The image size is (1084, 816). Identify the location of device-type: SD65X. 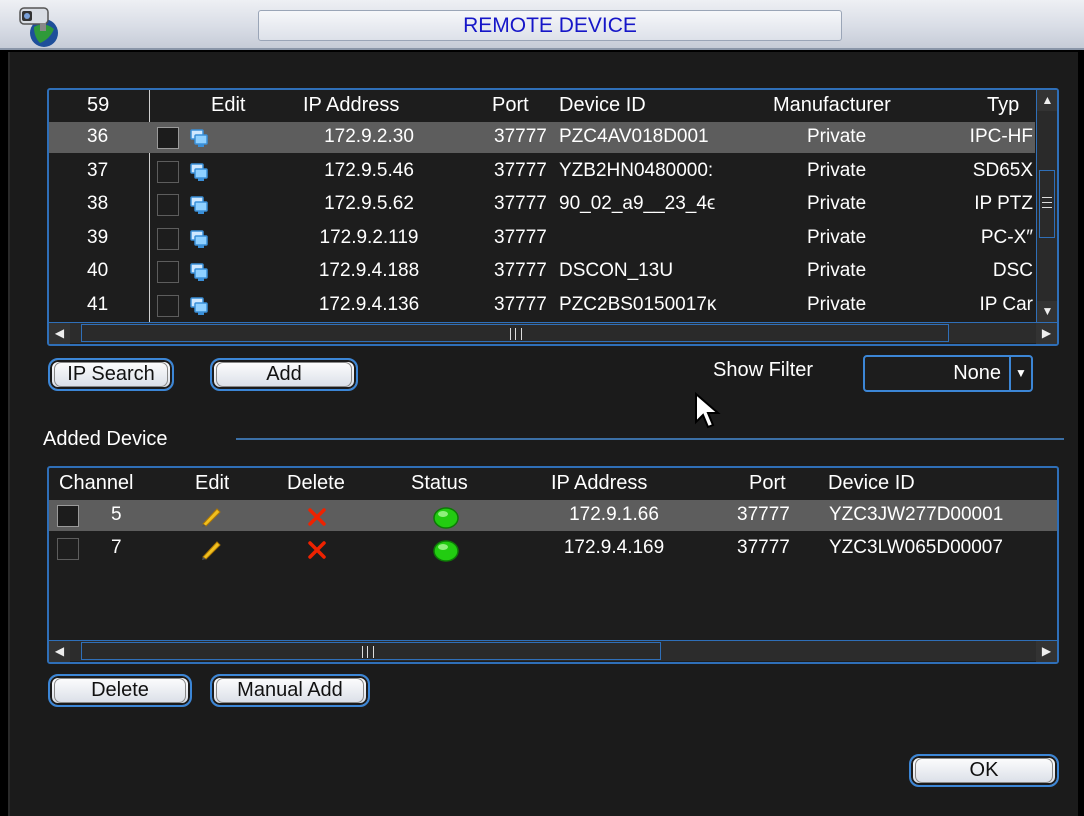
(1002, 170).